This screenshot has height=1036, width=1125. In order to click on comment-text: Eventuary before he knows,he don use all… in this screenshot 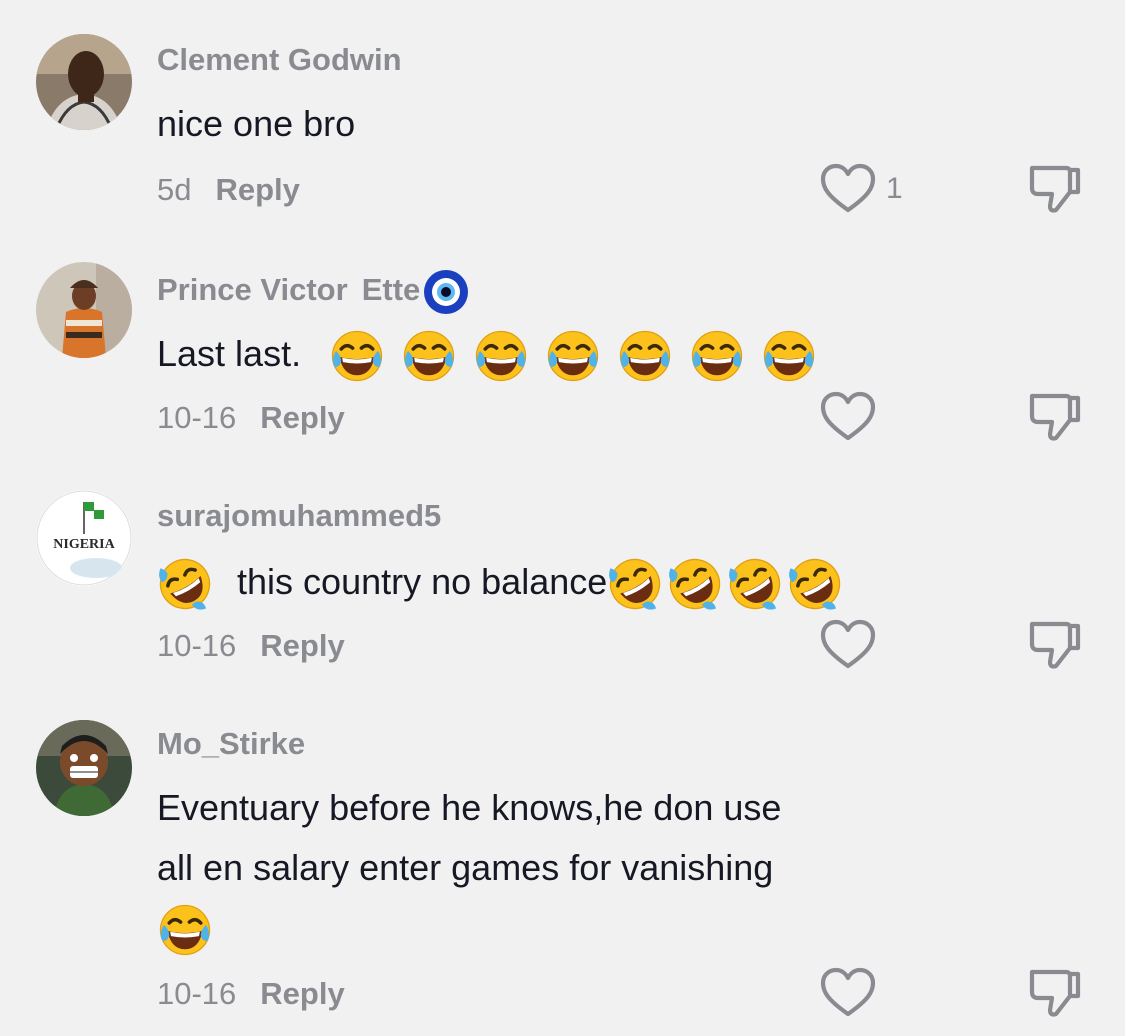, I will do `click(469, 868)`.